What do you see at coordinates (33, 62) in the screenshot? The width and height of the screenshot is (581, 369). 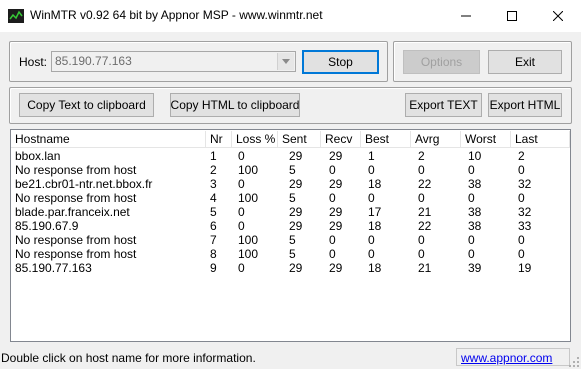 I see `host-label: Host:` at bounding box center [33, 62].